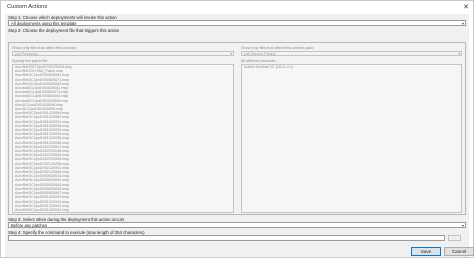 This screenshot has height=258, width=474. What do you see at coordinates (29, 225) in the screenshot?
I see `timing-value: Before any patches` at bounding box center [29, 225].